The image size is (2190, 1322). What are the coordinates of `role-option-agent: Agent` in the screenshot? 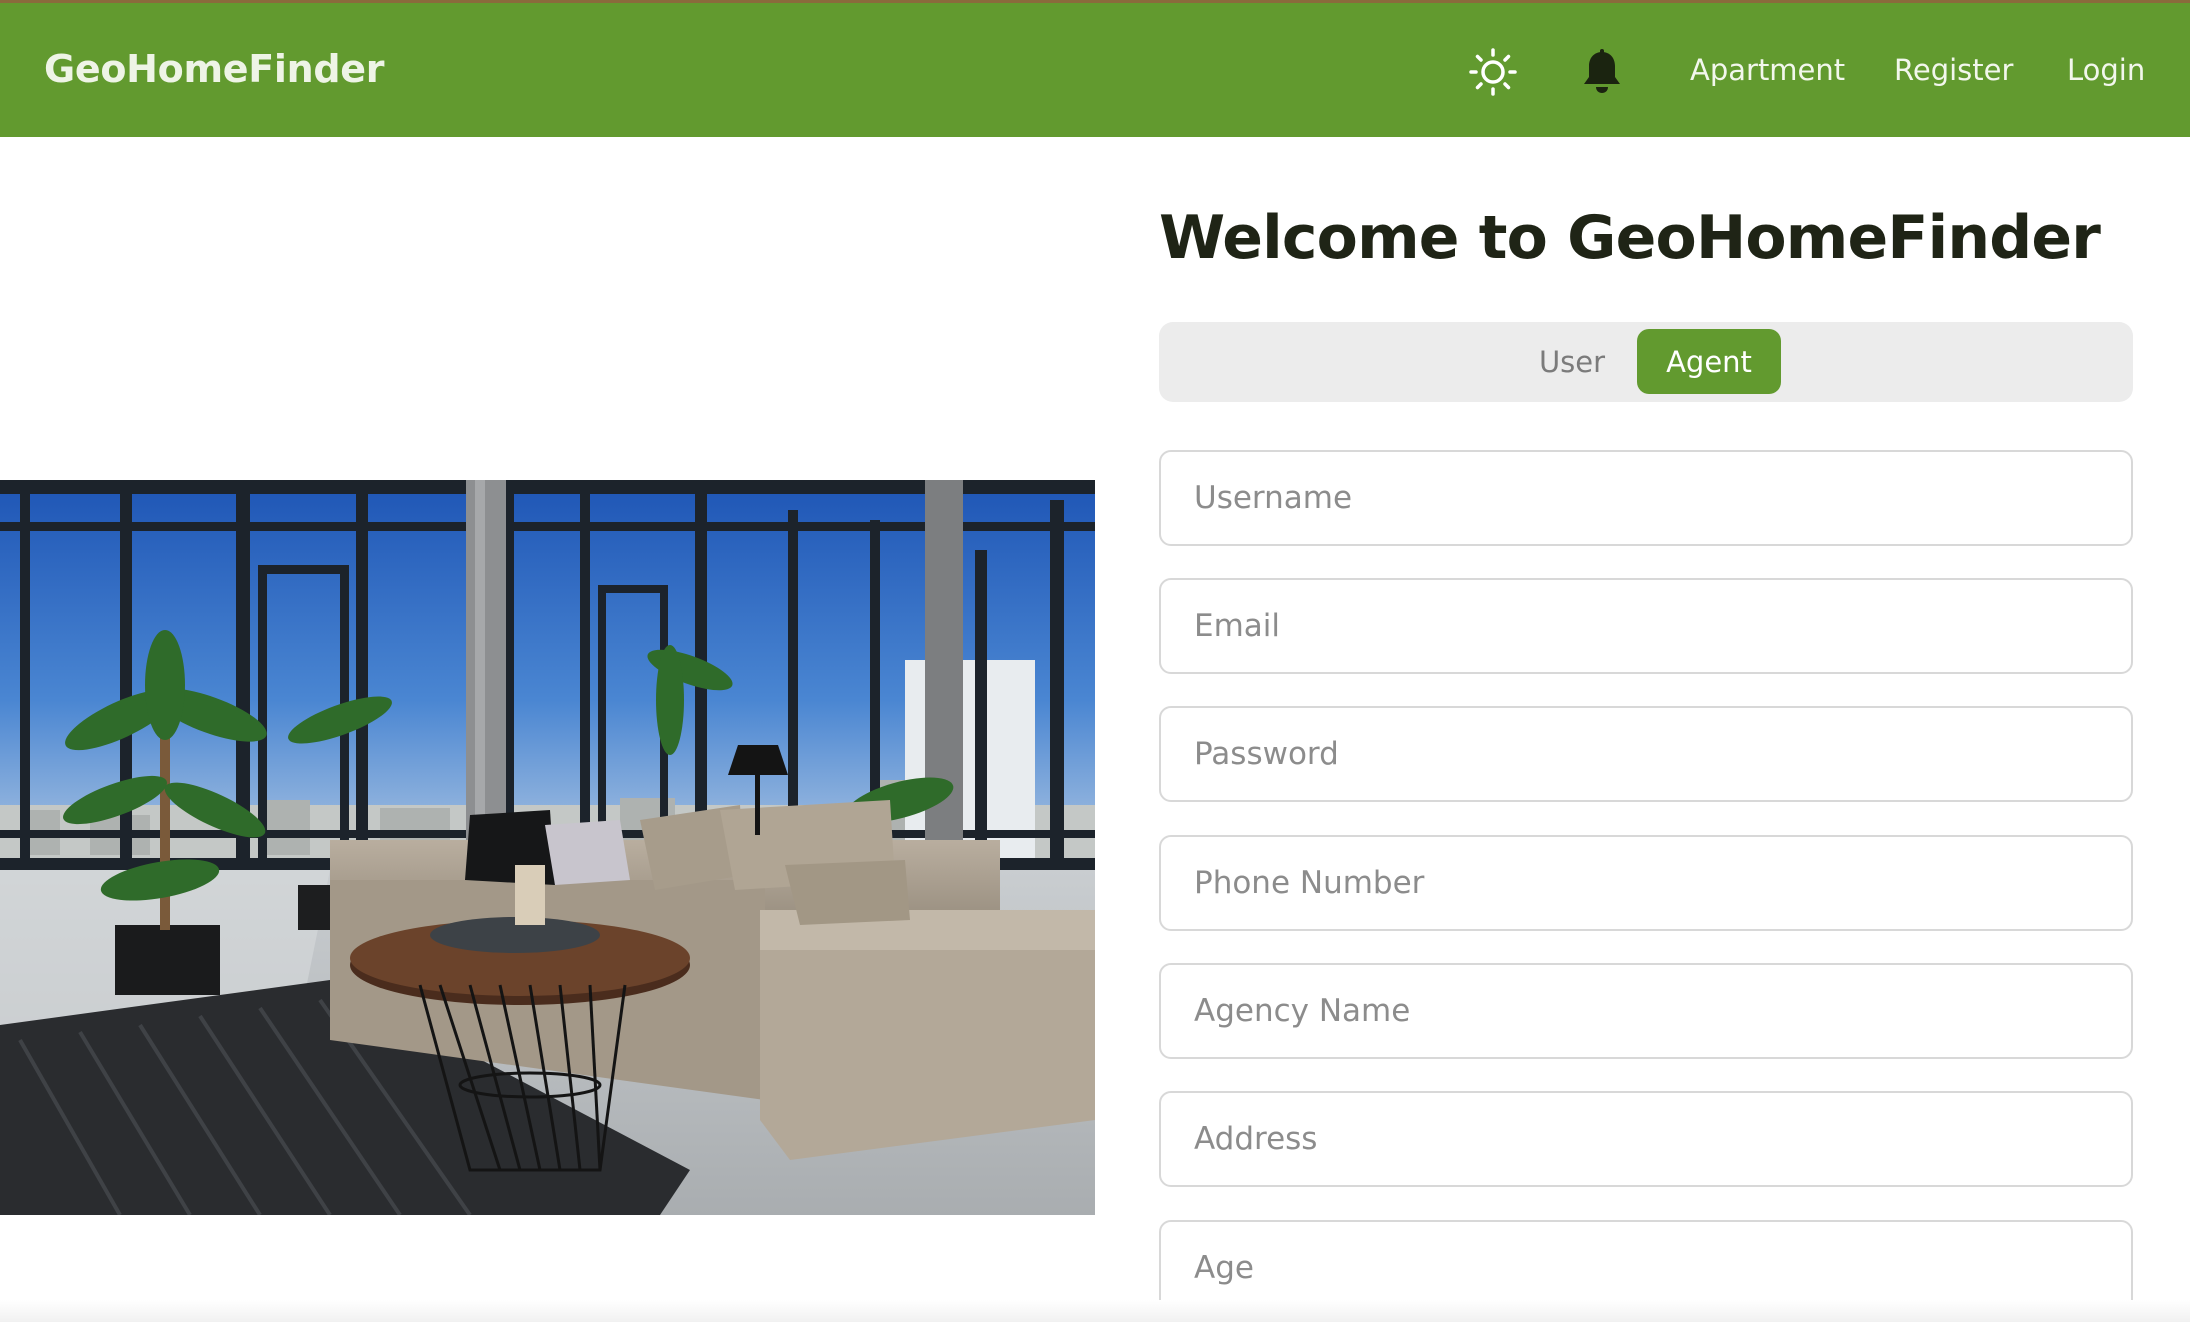 It's located at (1709, 361).